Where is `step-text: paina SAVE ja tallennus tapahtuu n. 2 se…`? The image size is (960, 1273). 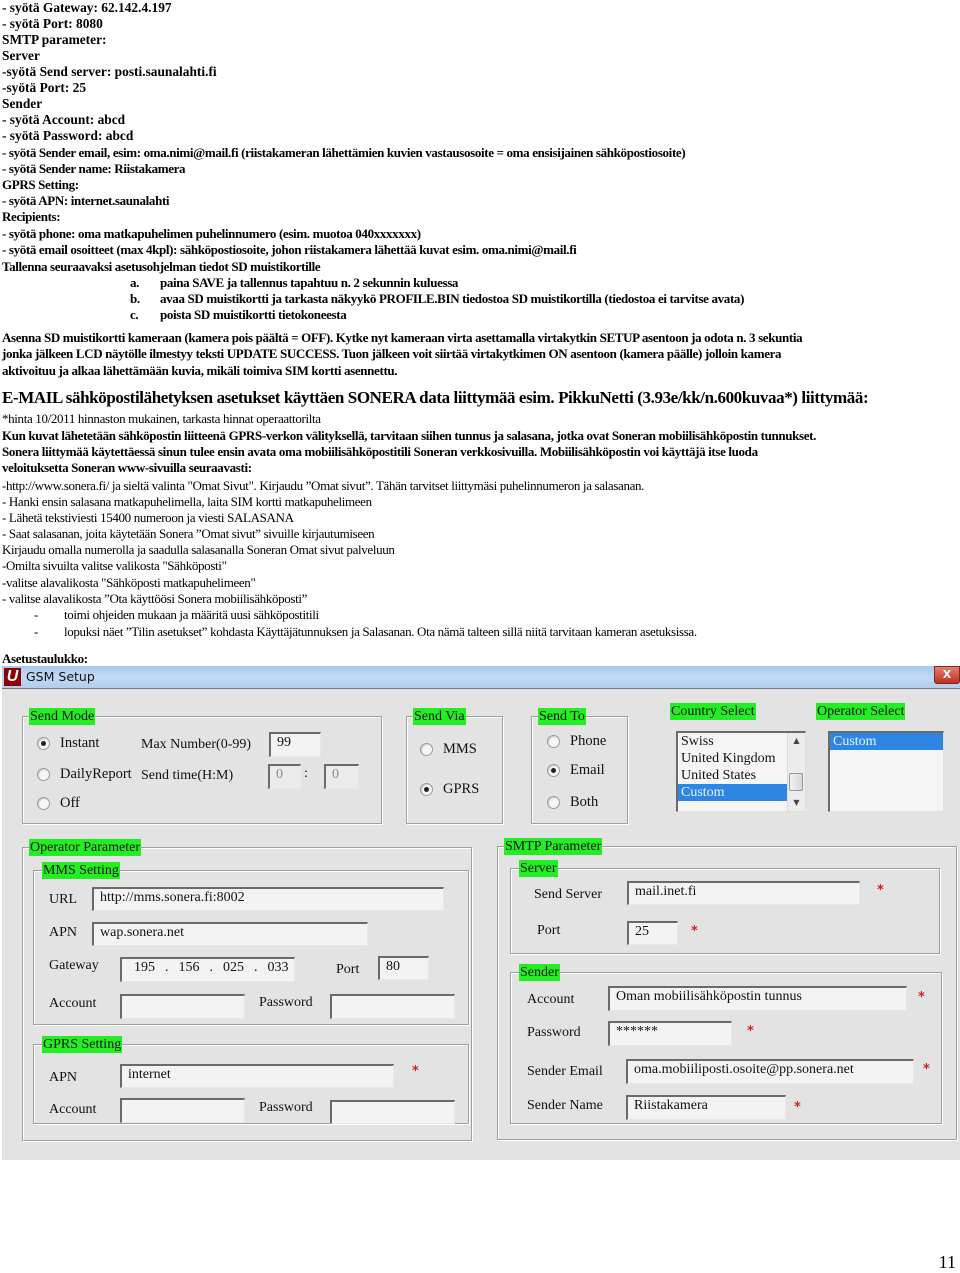
step-text: paina SAVE ja tallennus tapahtuu n. 2 se… is located at coordinates (309, 282).